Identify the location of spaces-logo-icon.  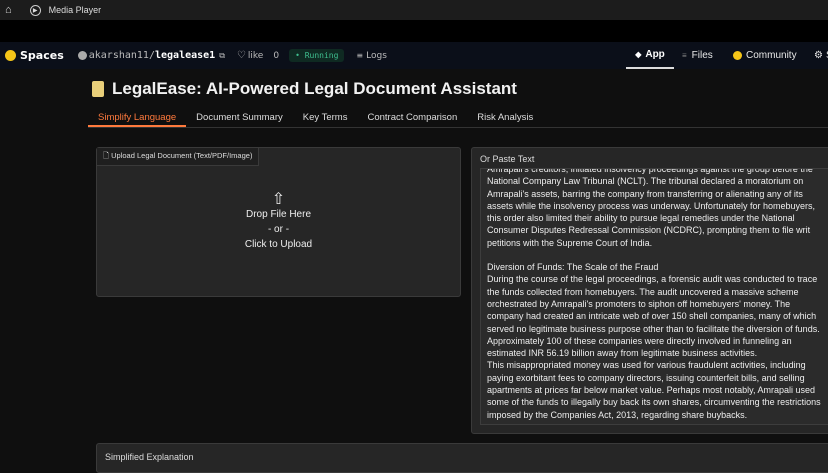
(10, 55).